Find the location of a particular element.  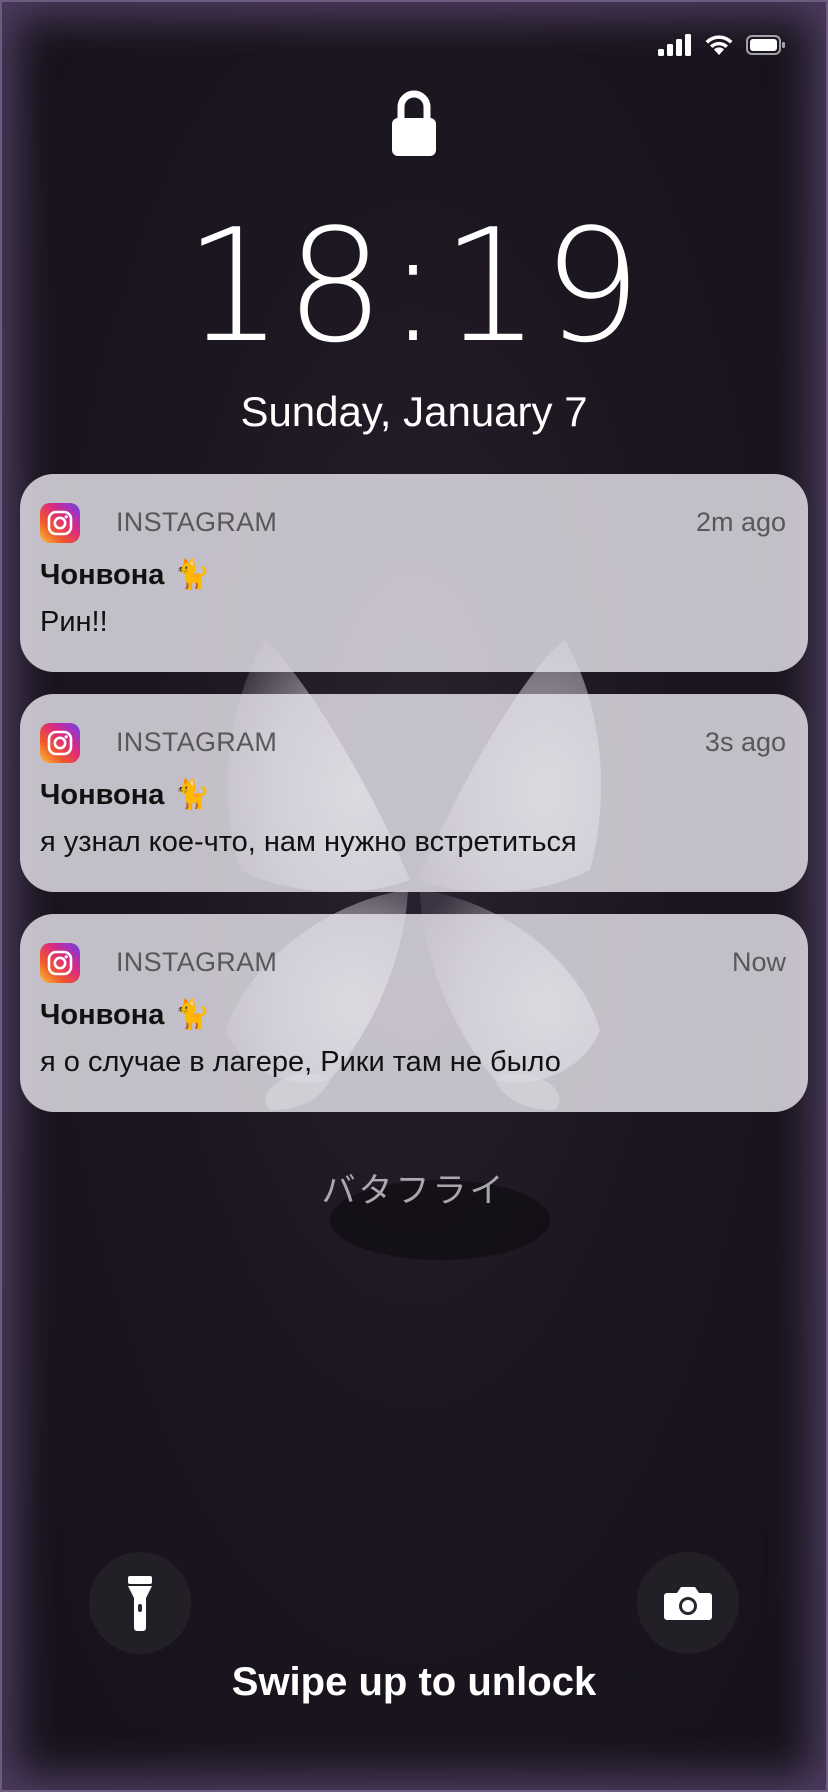

clock-date: Sunday, January 7 is located at coordinates (414, 411).